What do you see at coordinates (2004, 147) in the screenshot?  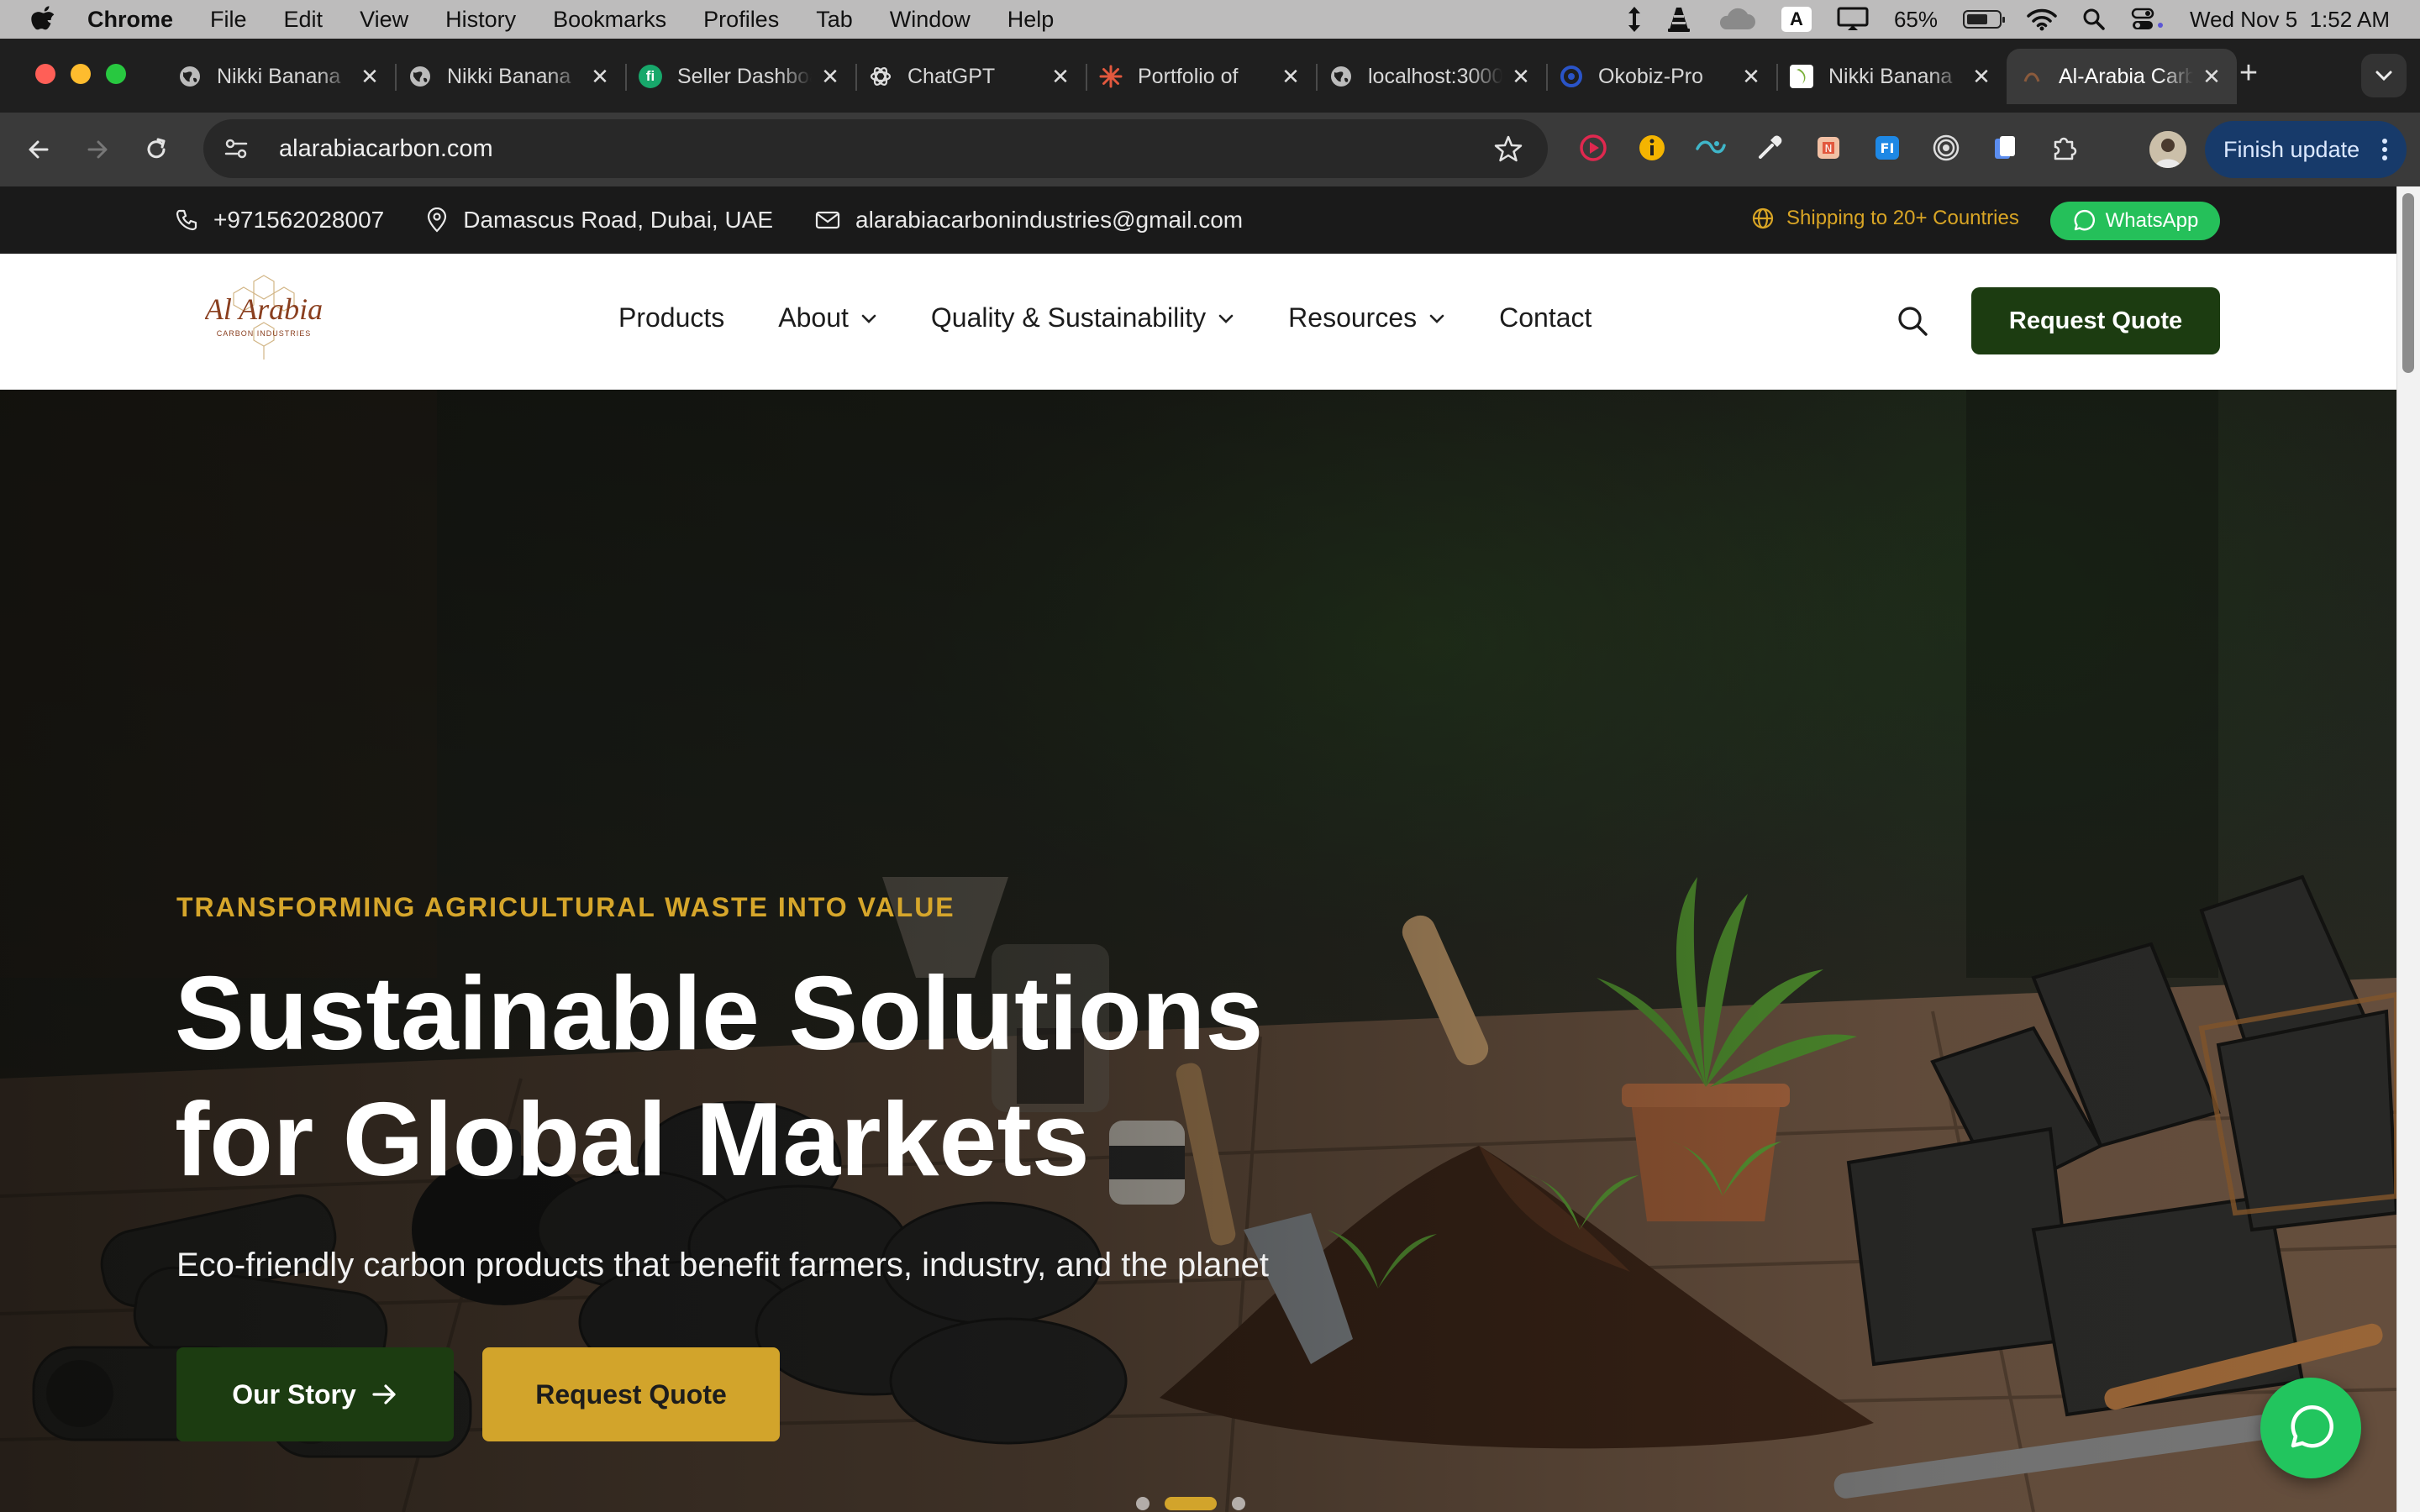 I see `docs-extension-icon` at bounding box center [2004, 147].